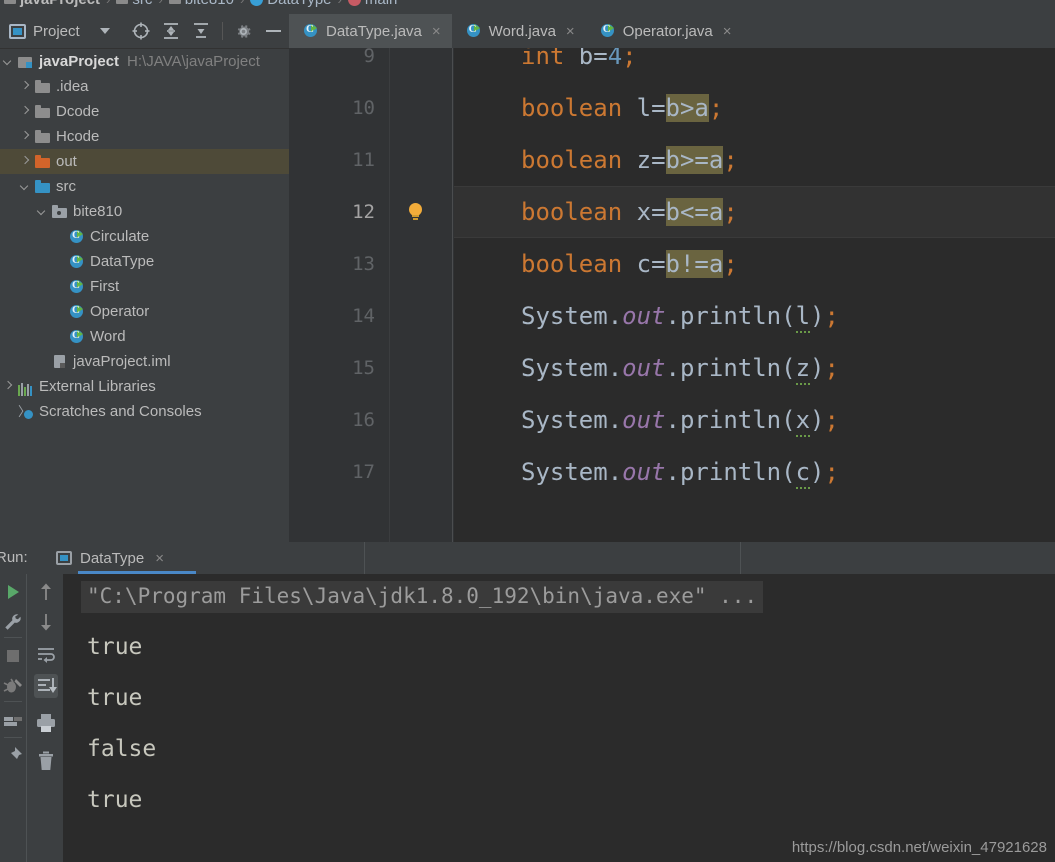  What do you see at coordinates (46, 686) in the screenshot?
I see `scroll-to-end-icon` at bounding box center [46, 686].